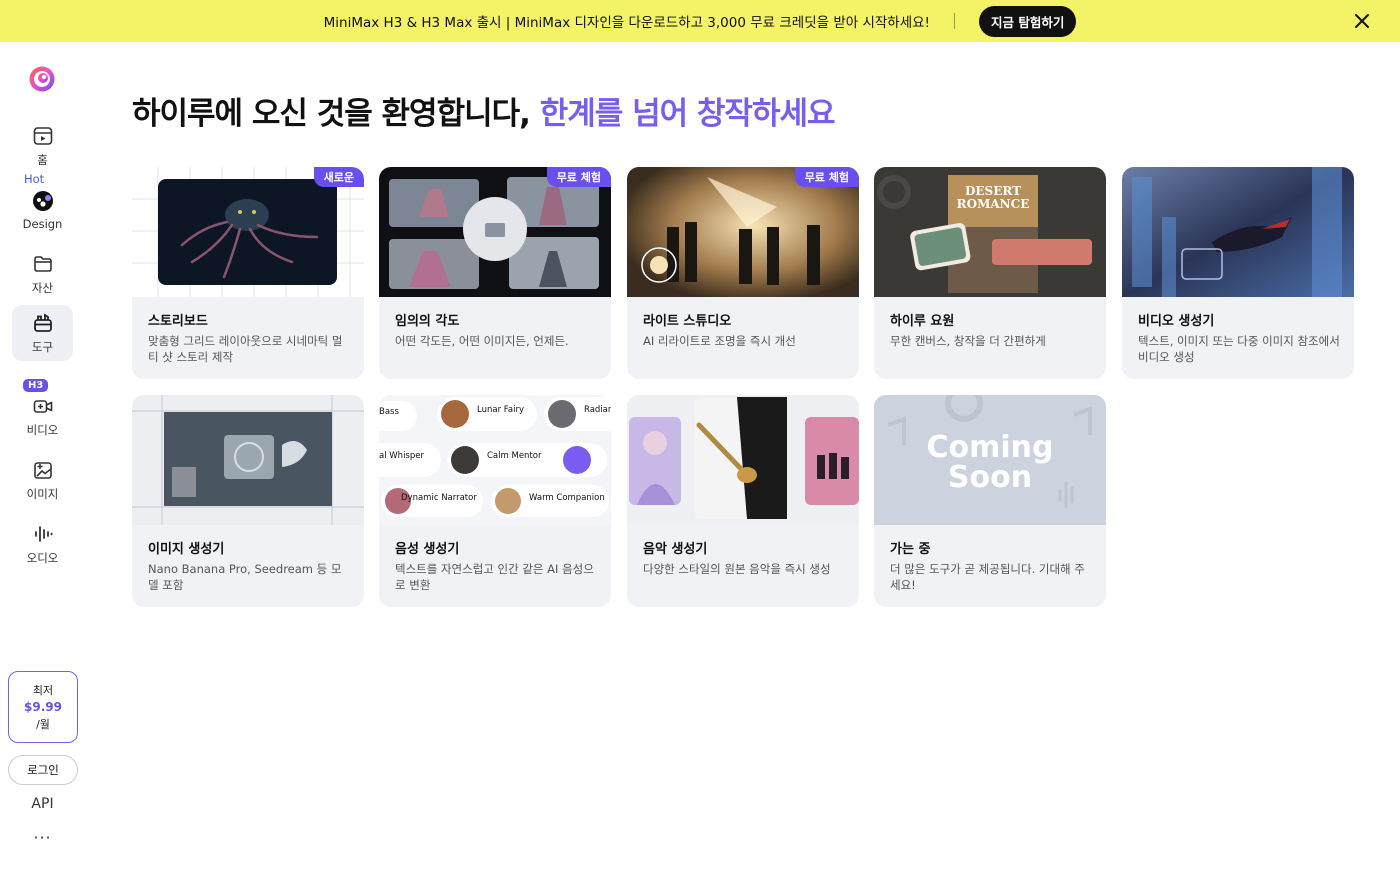  Describe the element at coordinates (178, 321) in the screenshot. I see `card-title: 스토리보드` at that location.